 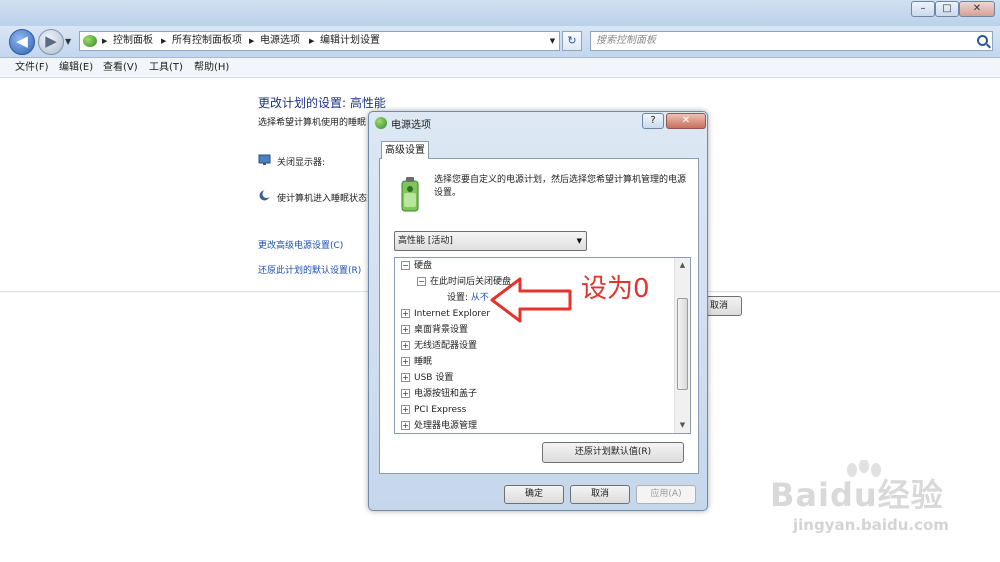 I want to click on page-title: 更改计划的设置: 高性能, so click(x=322, y=103).